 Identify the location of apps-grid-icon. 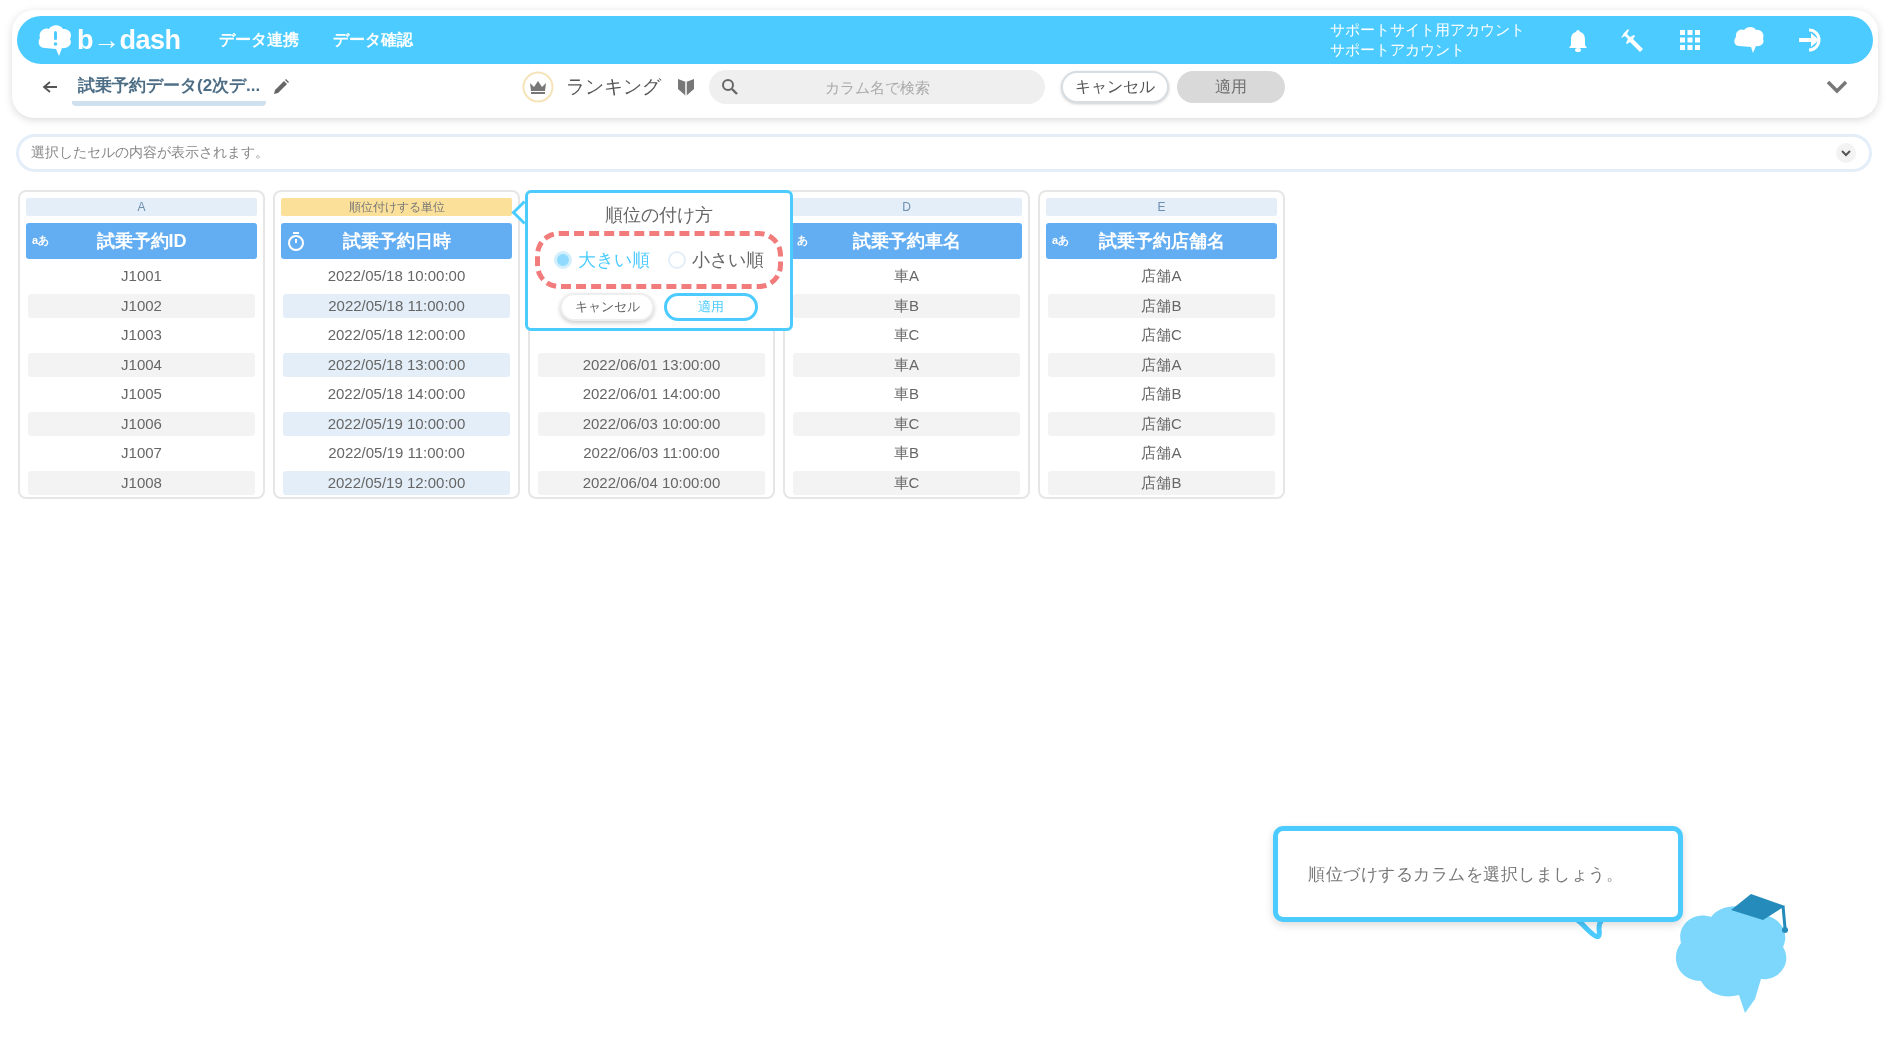
(1690, 40).